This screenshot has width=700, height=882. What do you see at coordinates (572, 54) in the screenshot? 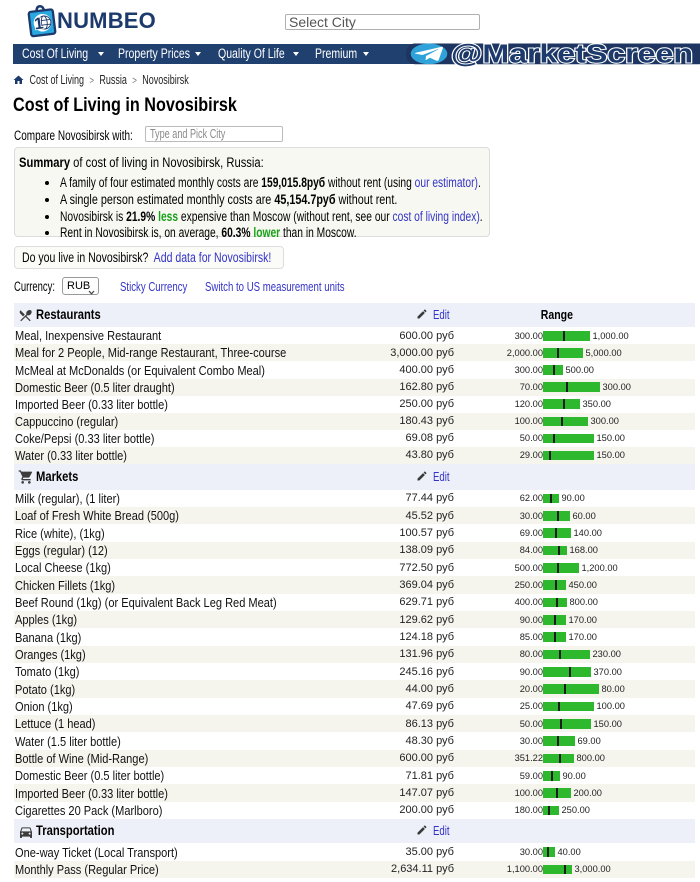
I see `svg-text: @MarketScreen` at bounding box center [572, 54].